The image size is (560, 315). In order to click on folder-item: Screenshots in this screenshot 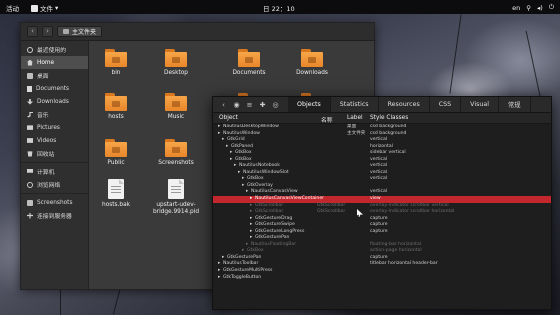, I will do `click(176, 153)`.